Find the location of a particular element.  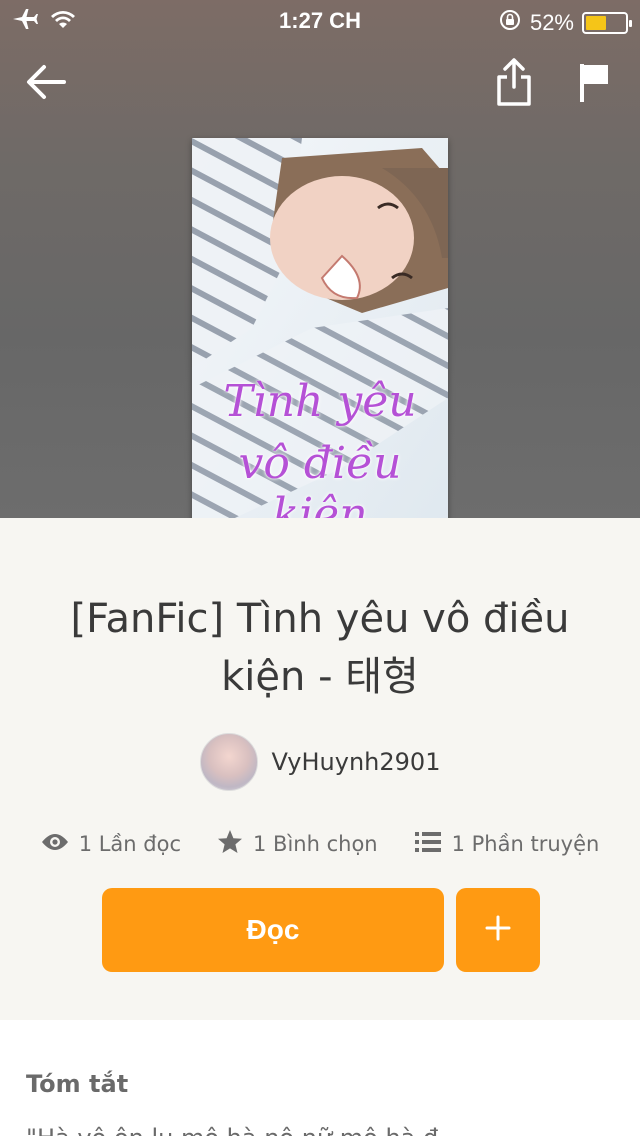

stat-reads: 1 Lần đọc is located at coordinates (111, 844).